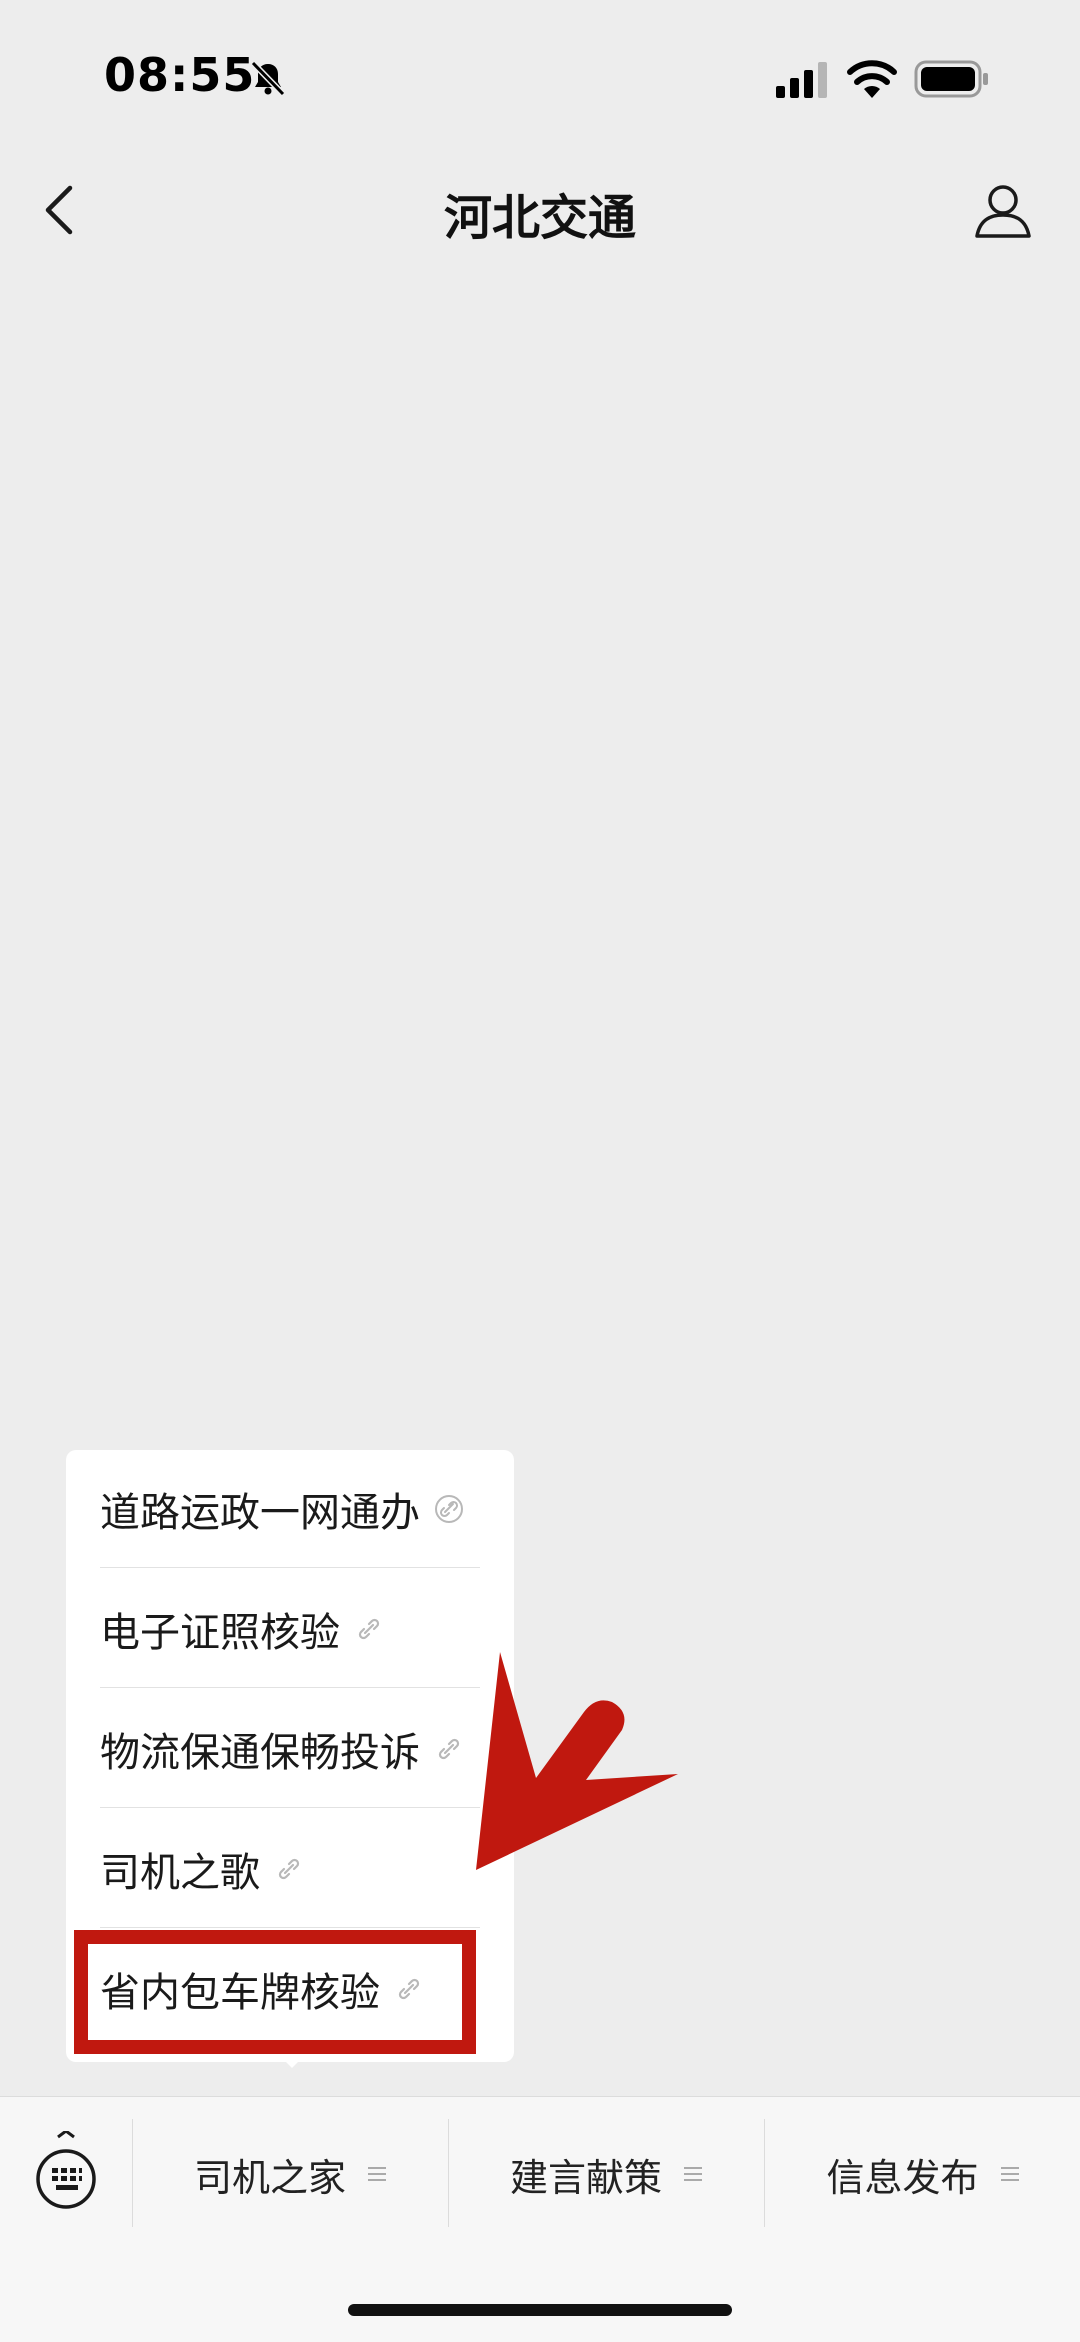 This screenshot has width=1080, height=2342. What do you see at coordinates (180, 1873) in the screenshot?
I see `menu-item-label: 司机之歌` at bounding box center [180, 1873].